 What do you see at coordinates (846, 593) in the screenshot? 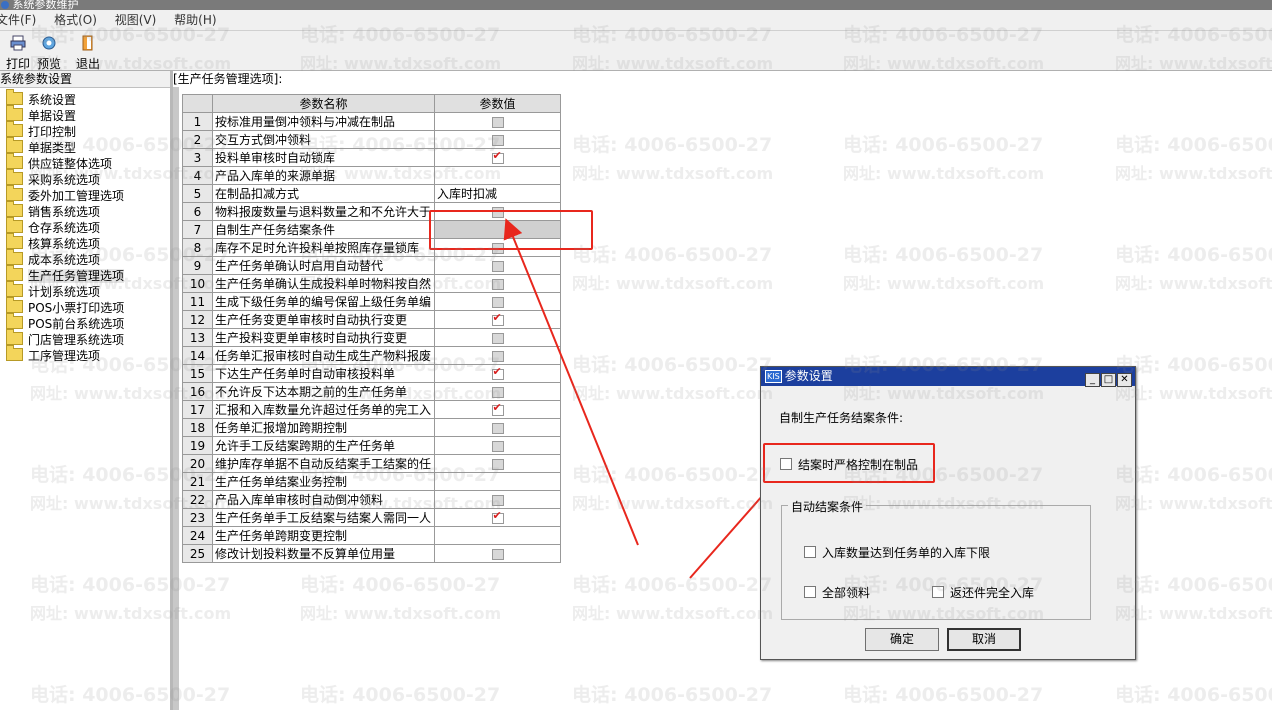
I see `all-issue-label: 全部领料` at bounding box center [846, 593].